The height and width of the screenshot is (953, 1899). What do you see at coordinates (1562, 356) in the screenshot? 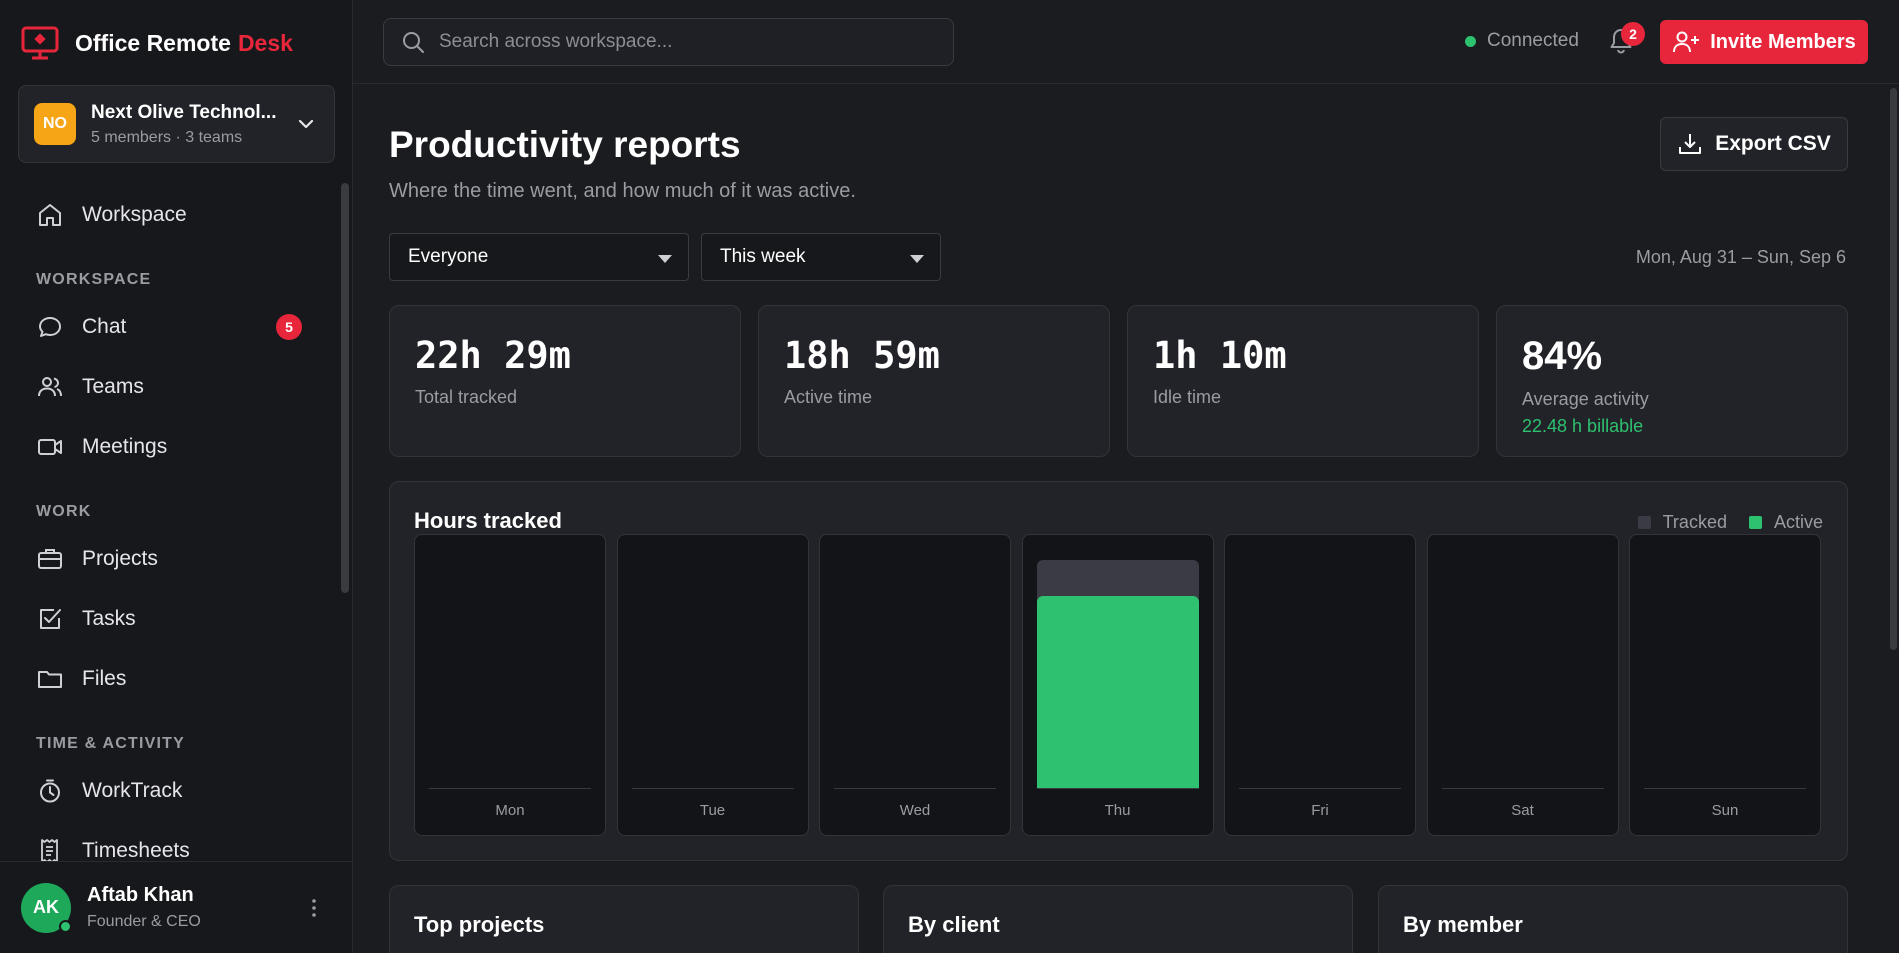
I see `stat-value: 84%` at bounding box center [1562, 356].